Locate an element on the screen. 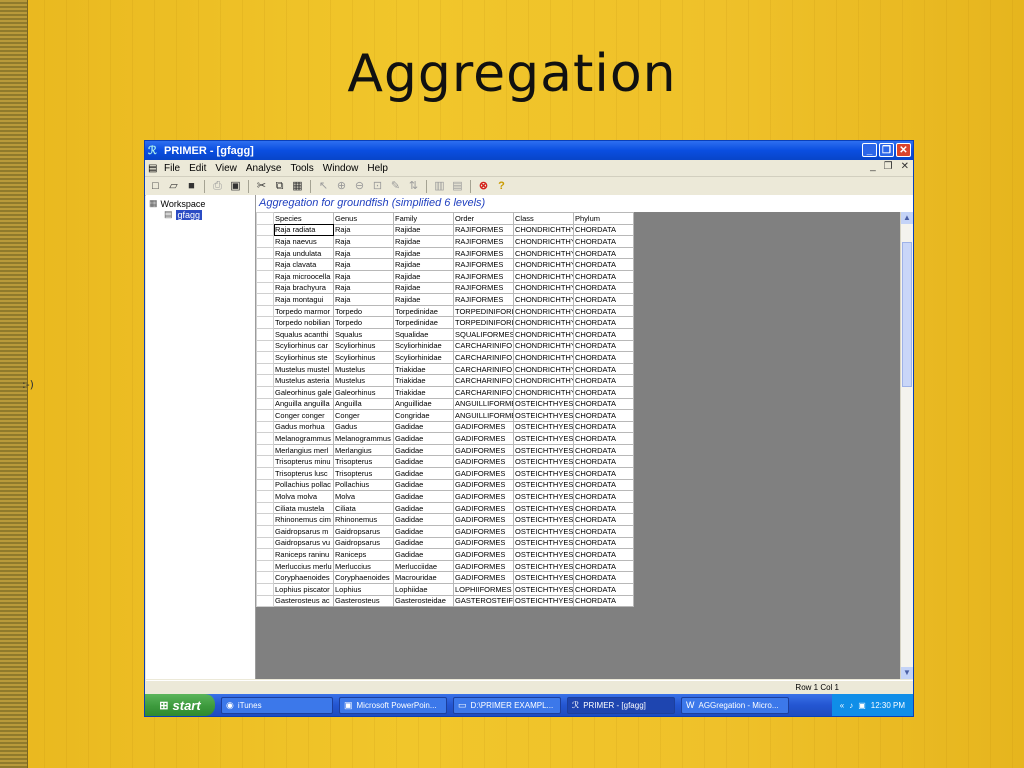  table-cell: Gasterosteus is located at coordinates (363, 601).